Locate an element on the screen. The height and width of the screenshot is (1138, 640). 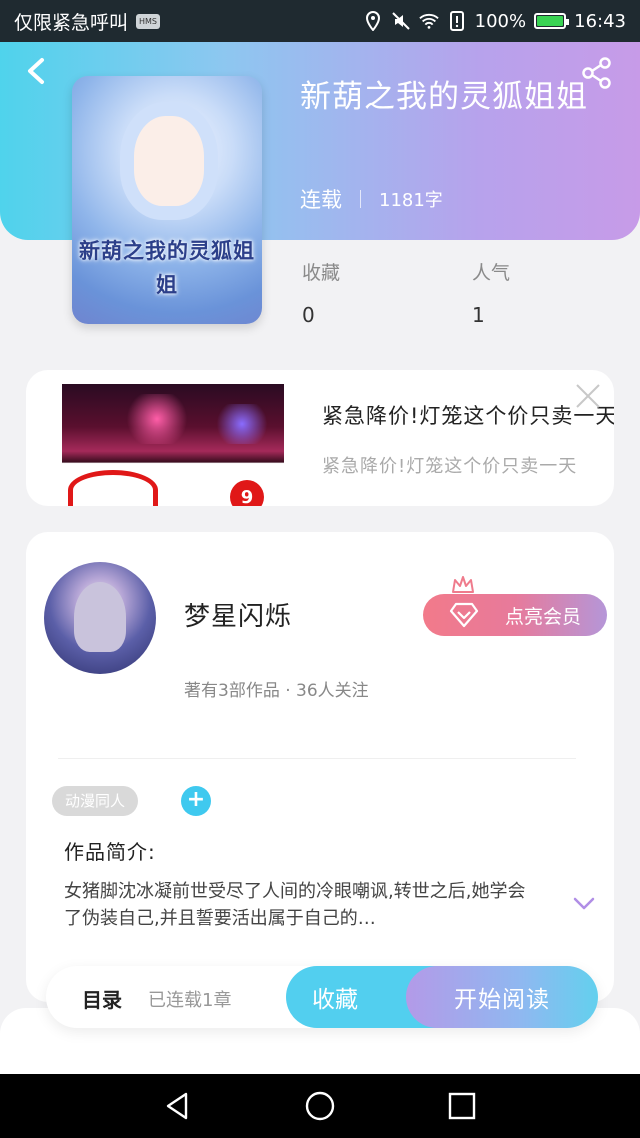
vip-label: 点亮会员 is located at coordinates (542, 616).